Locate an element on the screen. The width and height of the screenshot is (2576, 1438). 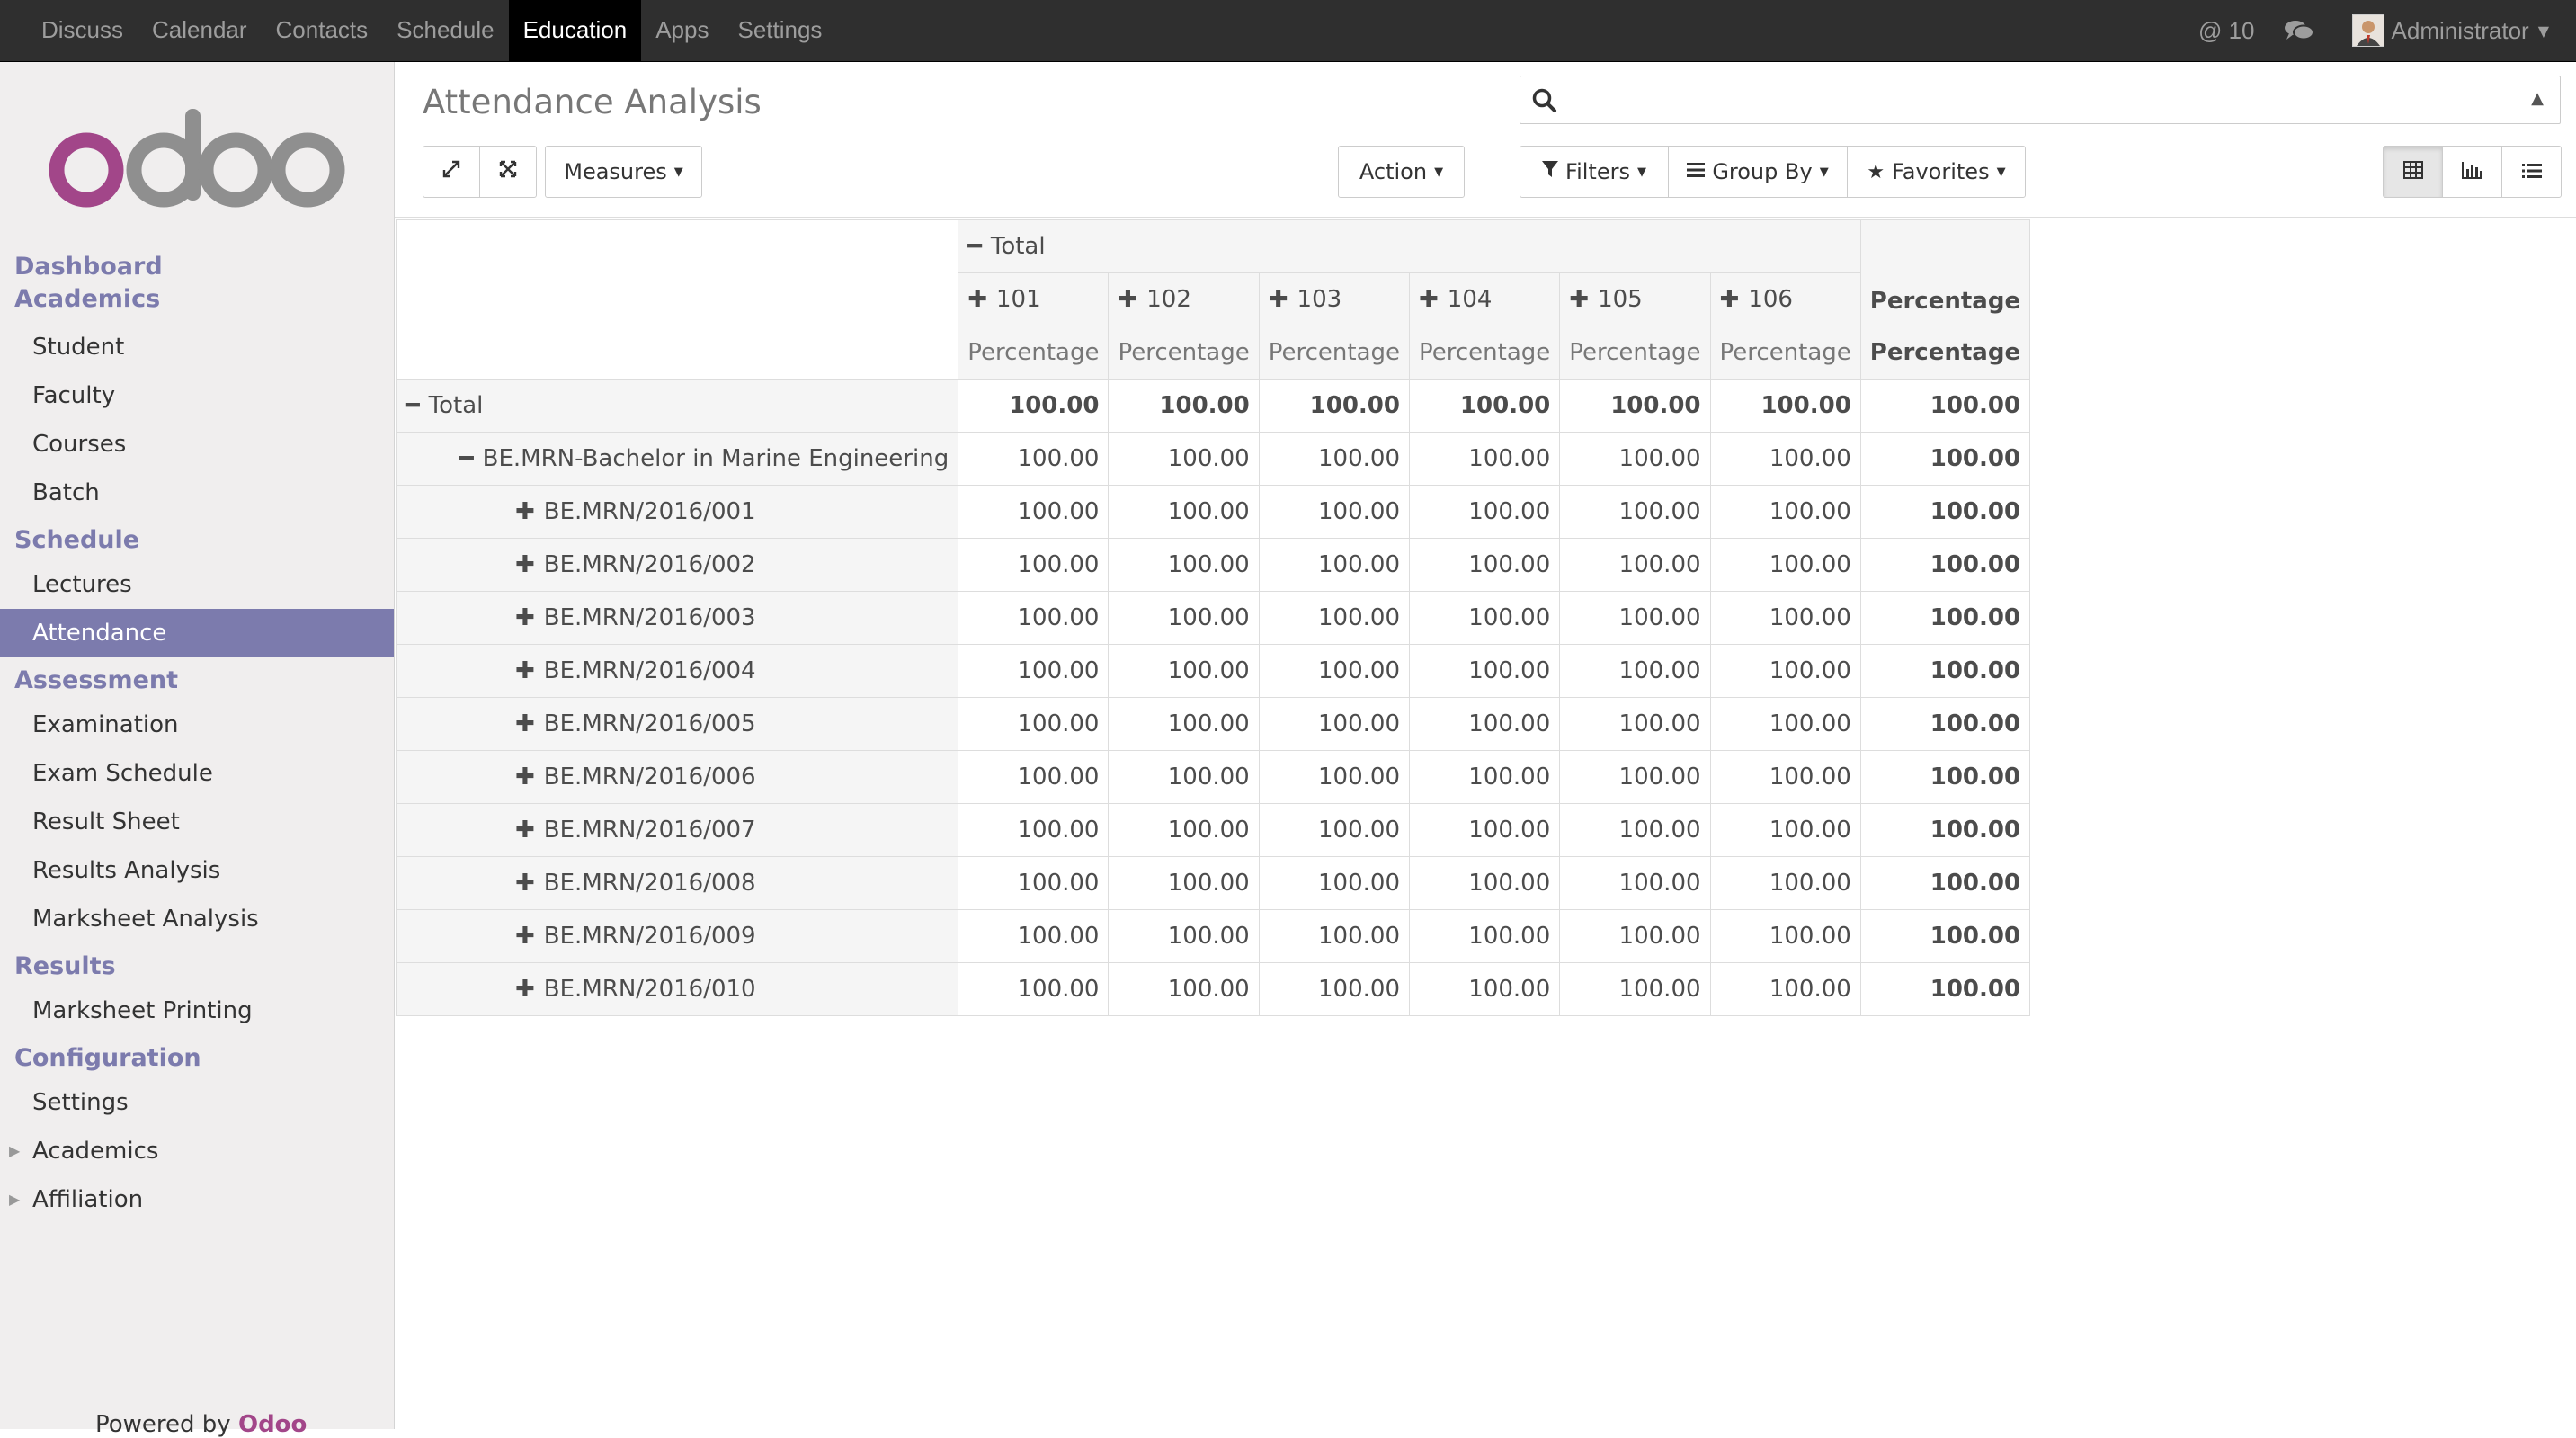
expand-all-button is located at coordinates (452, 172).